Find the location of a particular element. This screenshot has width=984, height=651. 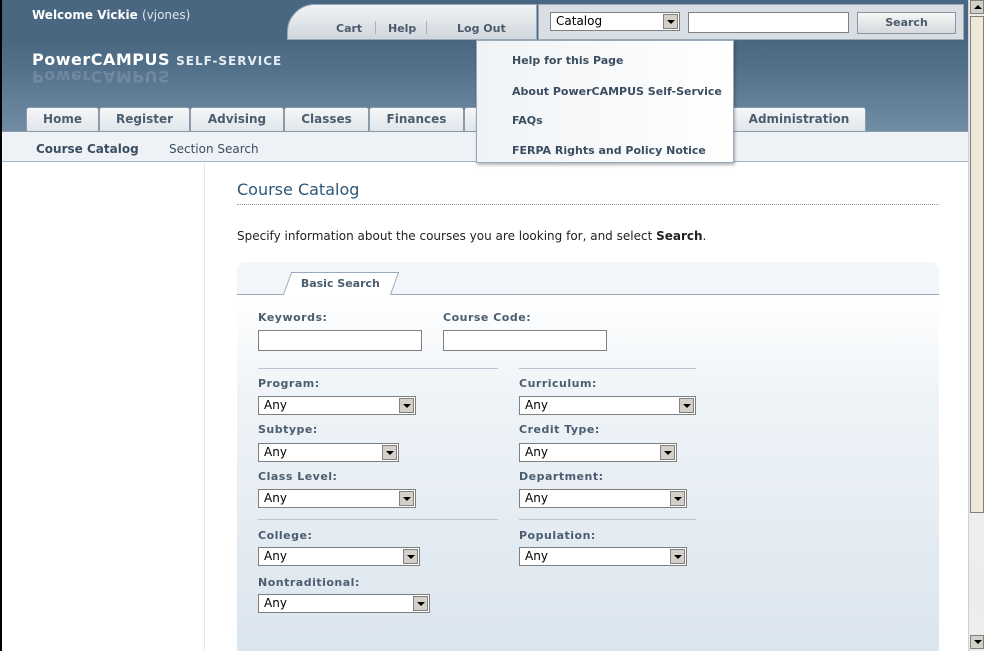

vertical-scrollbar is located at coordinates (976, 325).